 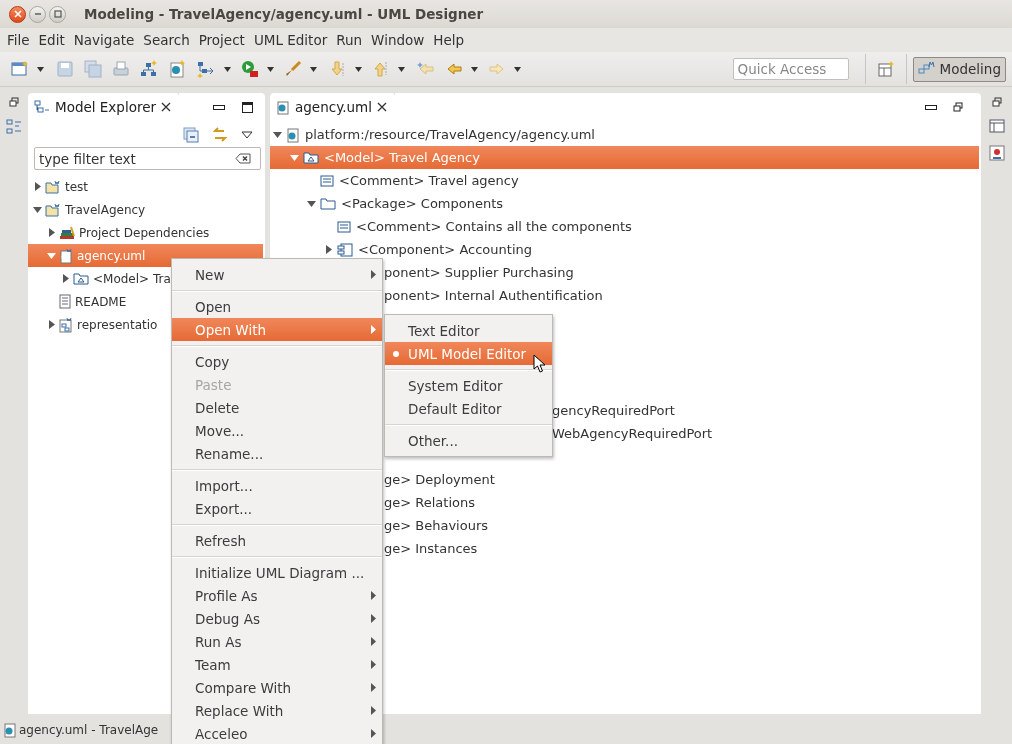 What do you see at coordinates (624, 134) in the screenshot?
I see `tree-item: platform:/resource/TravelAgency/agency.uml` at bounding box center [624, 134].